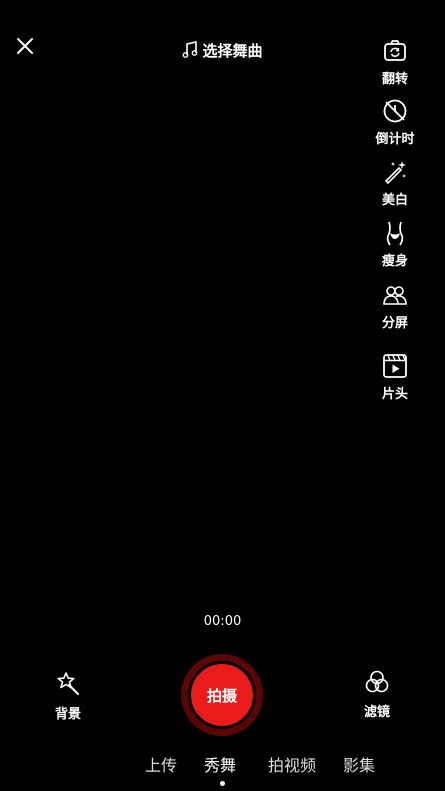 This screenshot has height=791, width=445. I want to click on countdown-button: 倒计时, so click(395, 122).